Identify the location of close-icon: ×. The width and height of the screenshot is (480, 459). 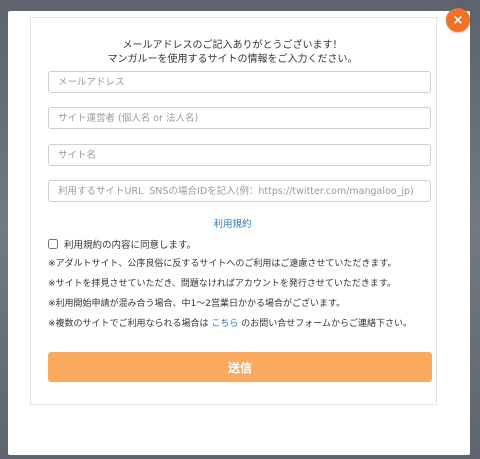
(458, 20).